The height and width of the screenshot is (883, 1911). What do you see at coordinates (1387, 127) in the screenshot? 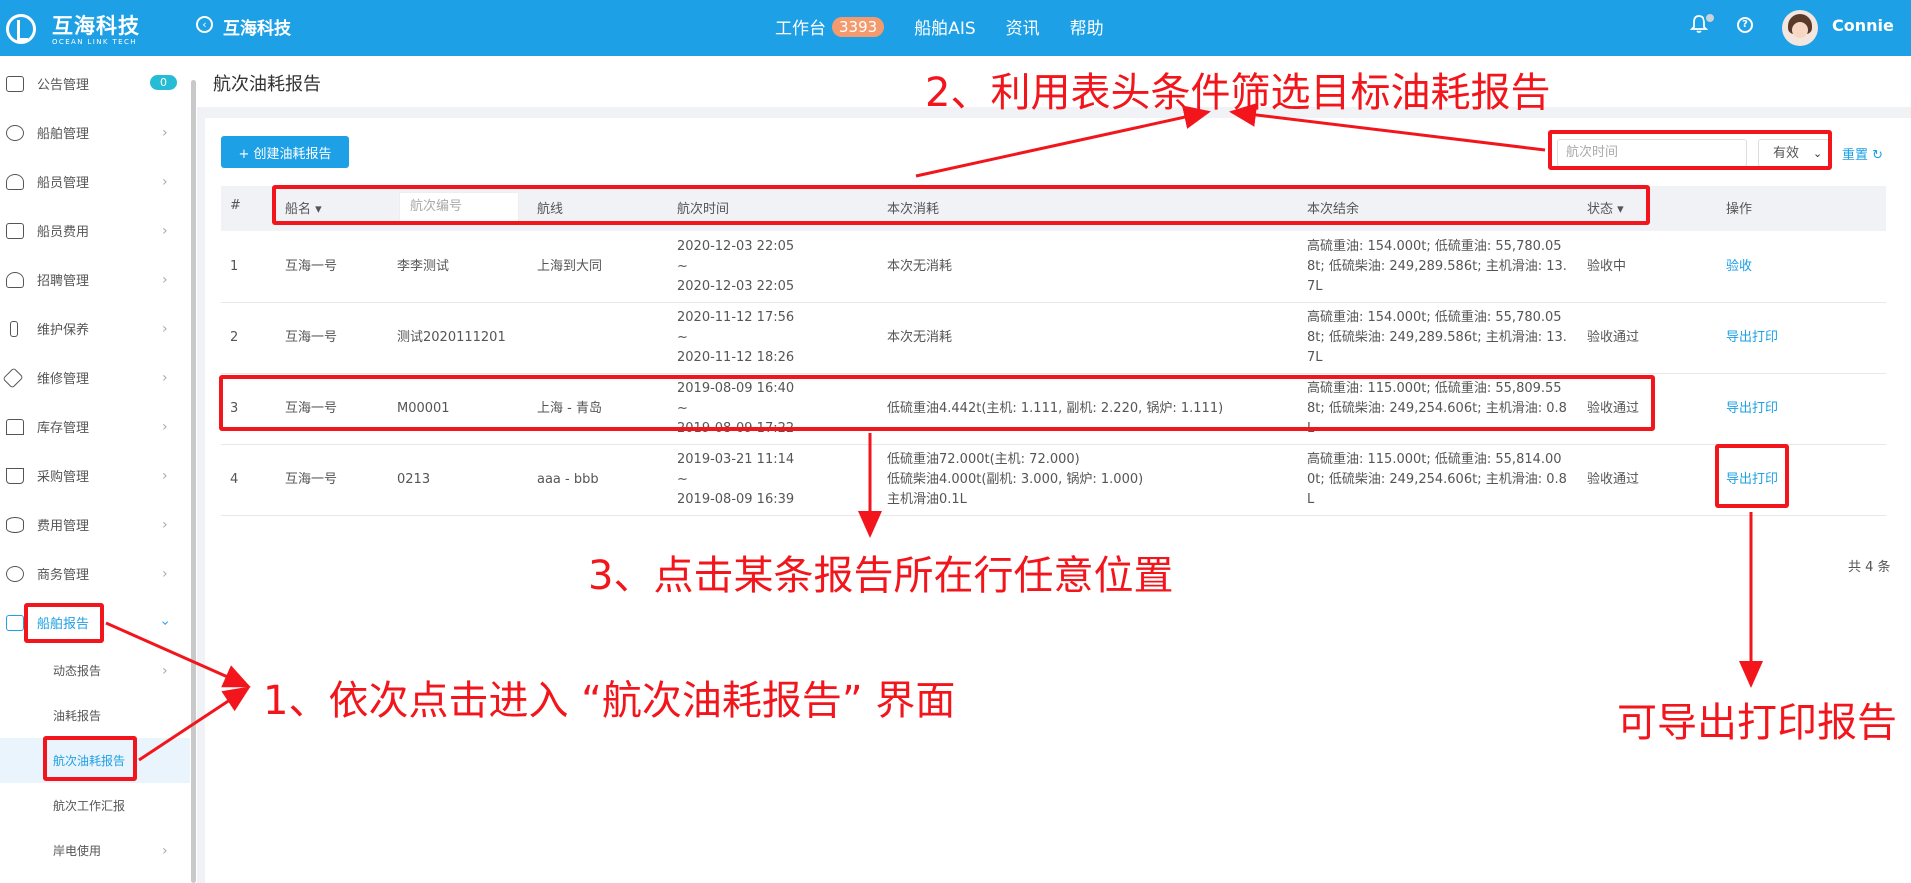
I see `arrow-to-step2-right` at bounding box center [1387, 127].